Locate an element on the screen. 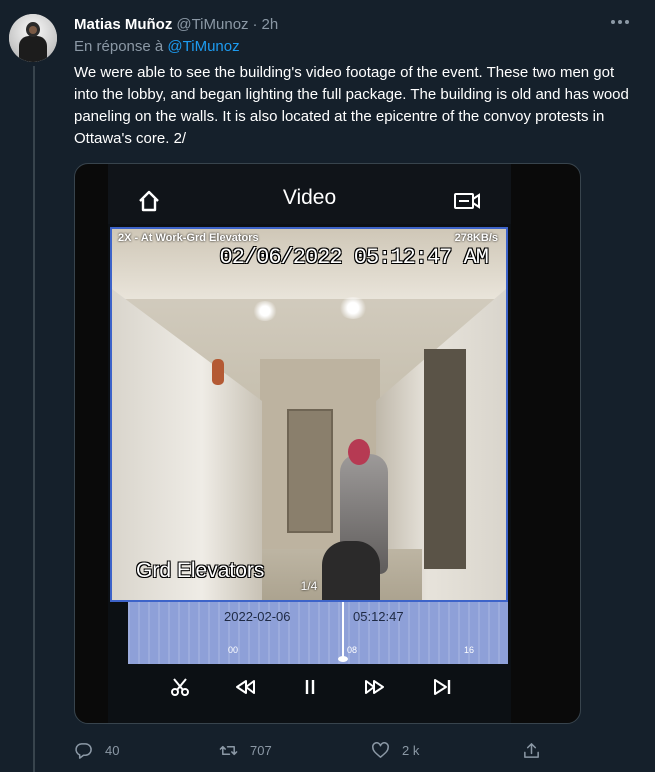 The width and height of the screenshot is (655, 772). author-name: Matias Muñoz is located at coordinates (123, 24).